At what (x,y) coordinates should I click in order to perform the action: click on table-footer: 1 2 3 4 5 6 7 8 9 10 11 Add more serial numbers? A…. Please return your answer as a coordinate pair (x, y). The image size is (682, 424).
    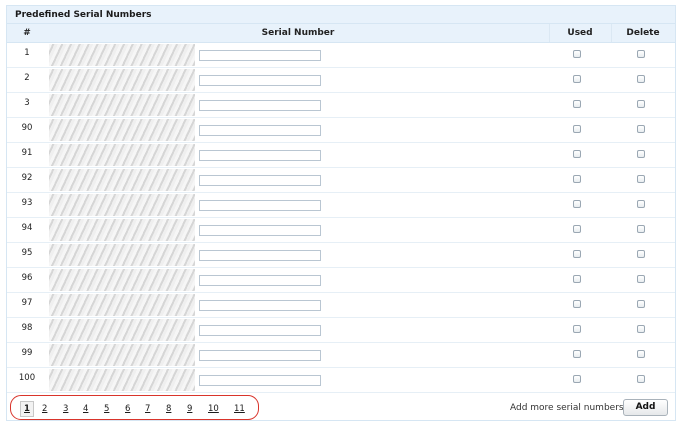
    Looking at the image, I should click on (341, 406).